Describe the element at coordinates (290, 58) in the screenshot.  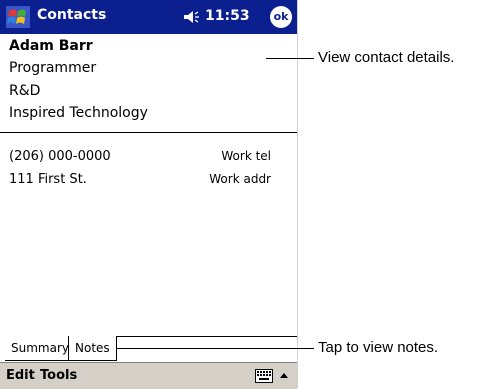
I see `details-callout-line` at that location.